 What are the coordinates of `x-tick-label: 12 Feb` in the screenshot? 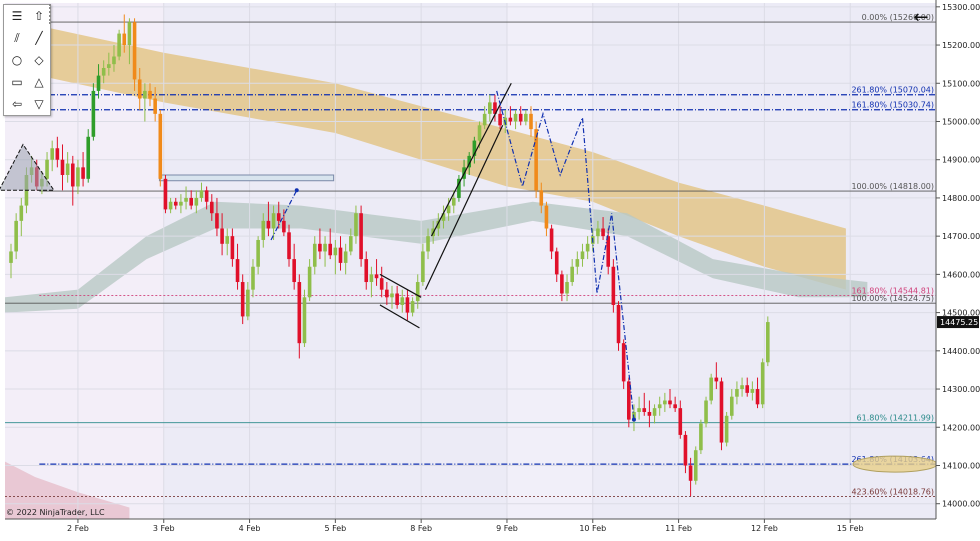 It's located at (764, 528).